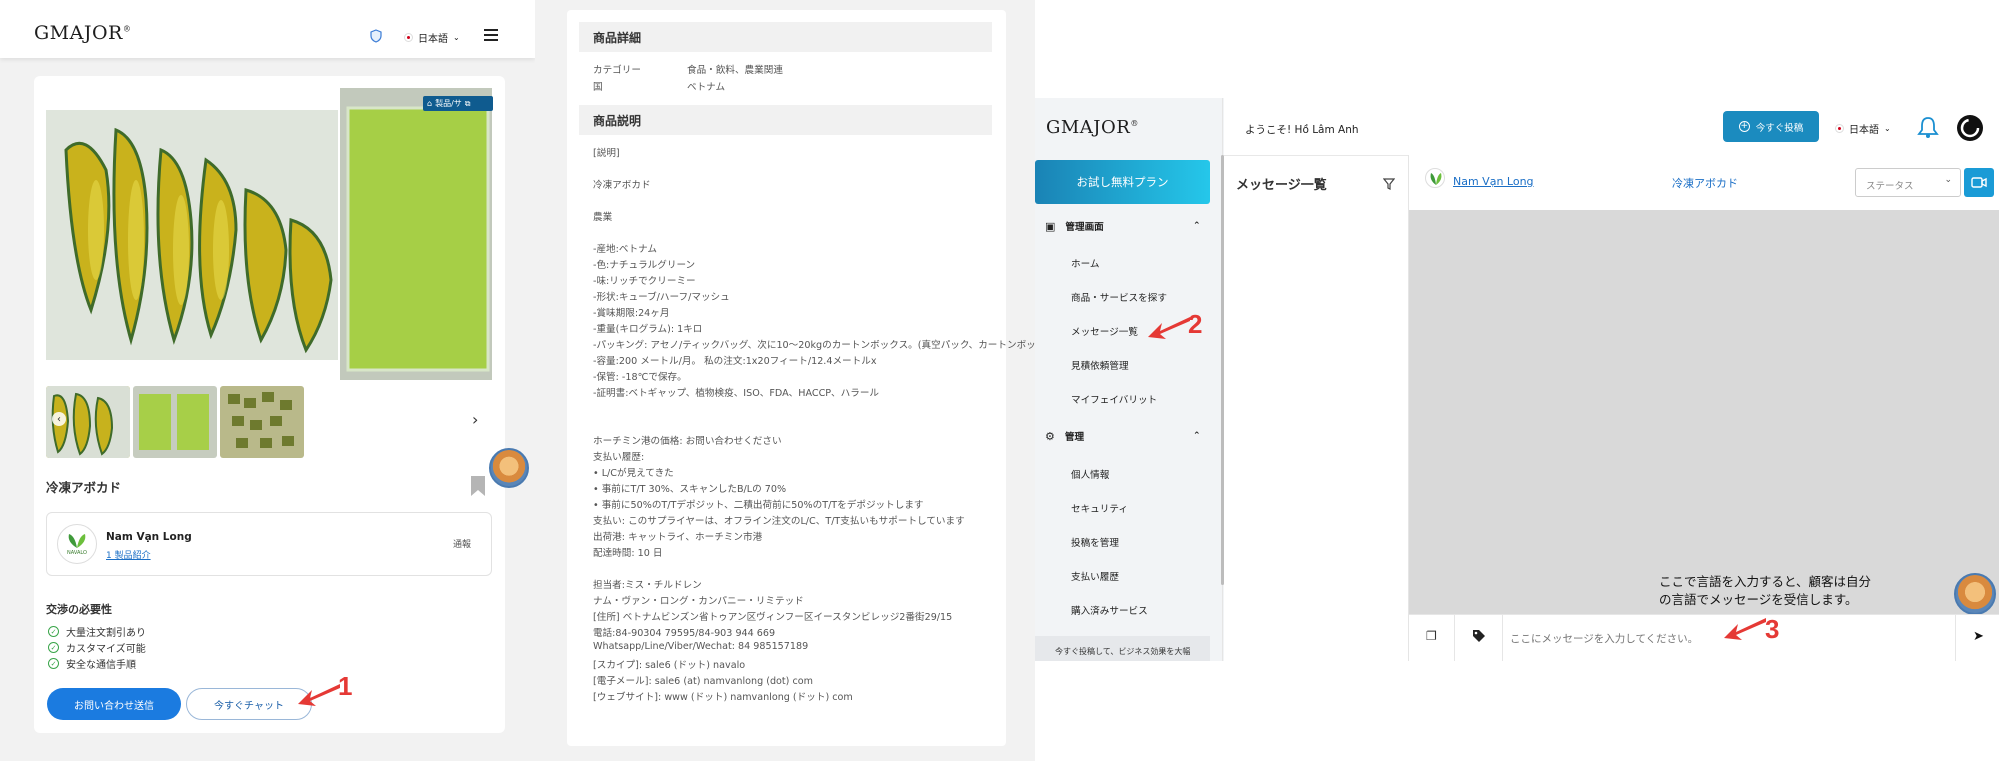  Describe the element at coordinates (1978, 636) in the screenshot. I see `send-icon: ➤` at that location.